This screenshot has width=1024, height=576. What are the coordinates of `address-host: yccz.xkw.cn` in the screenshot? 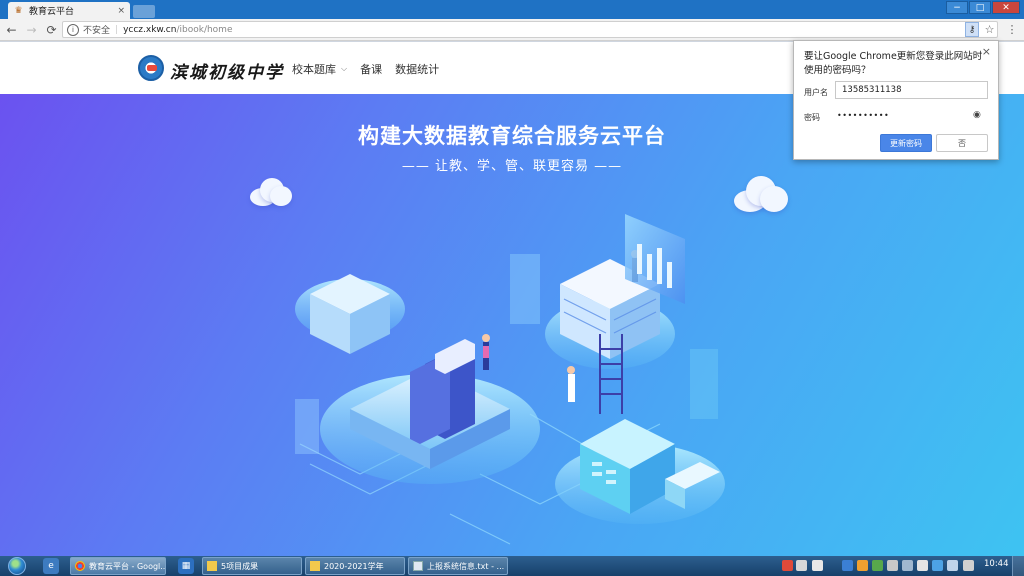 It's located at (150, 29).